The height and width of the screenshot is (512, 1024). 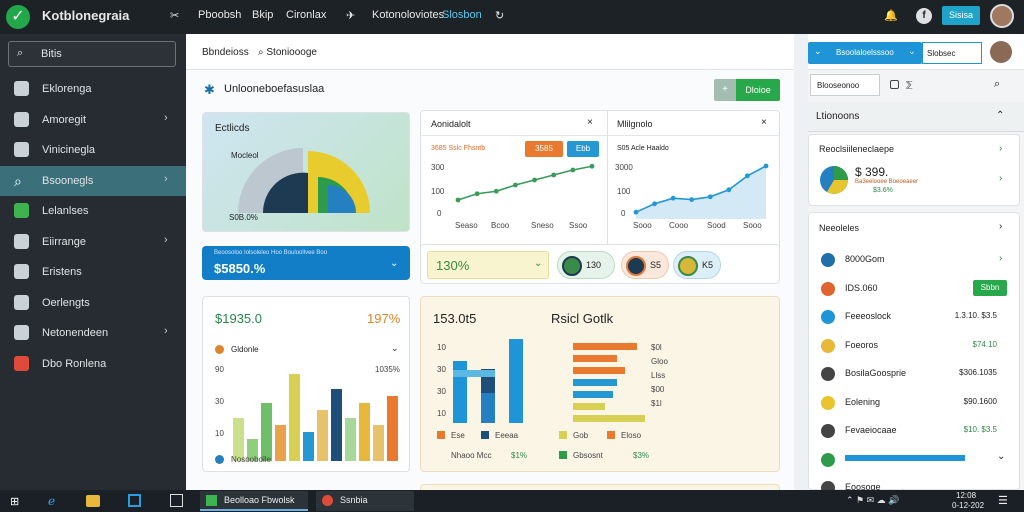 I want to click on summary-title: Reoclsiileneclaepe, so click(x=857, y=149).